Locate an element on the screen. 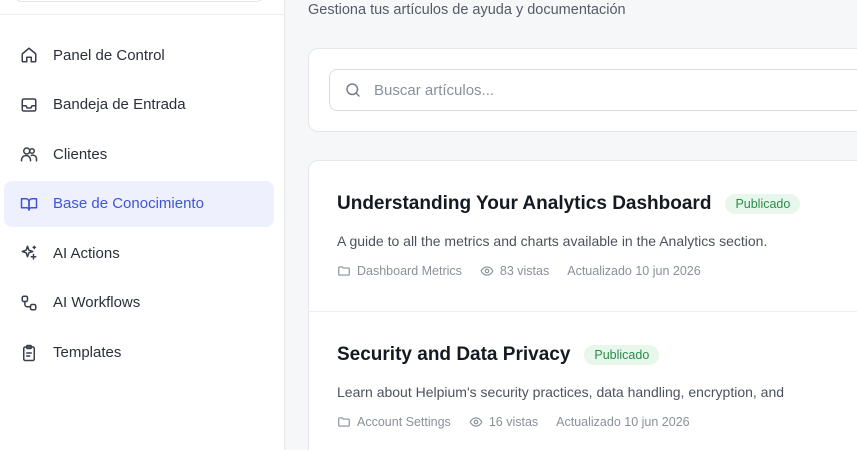  article-title-row: Security and Data Privacy Publicado is located at coordinates (498, 355).